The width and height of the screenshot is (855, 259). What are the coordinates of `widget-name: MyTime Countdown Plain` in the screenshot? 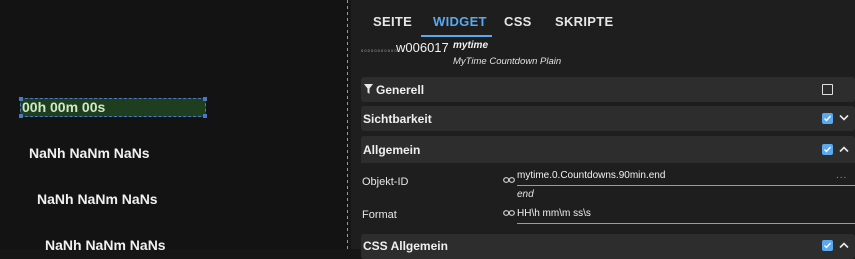 It's located at (507, 61).